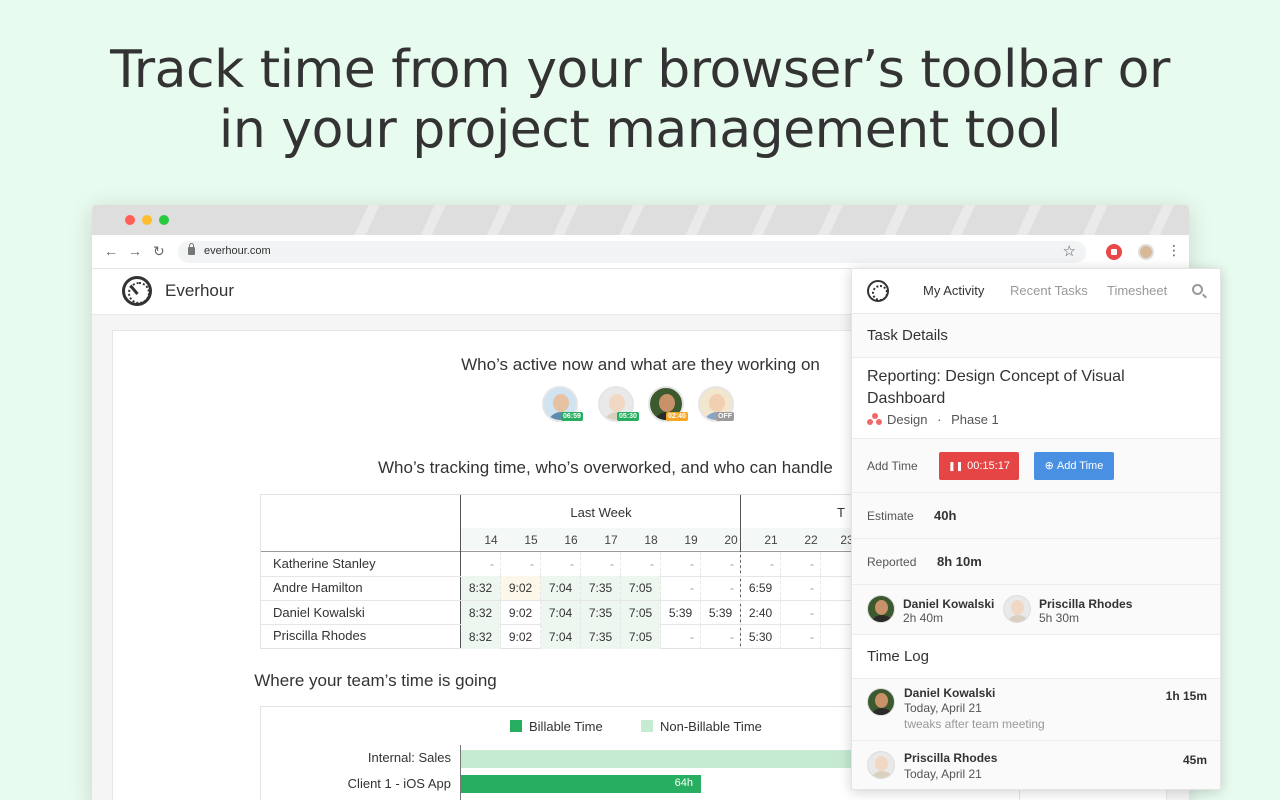  What do you see at coordinates (1080, 466) in the screenshot?
I see `add-time-button-label: Add Time` at bounding box center [1080, 466].